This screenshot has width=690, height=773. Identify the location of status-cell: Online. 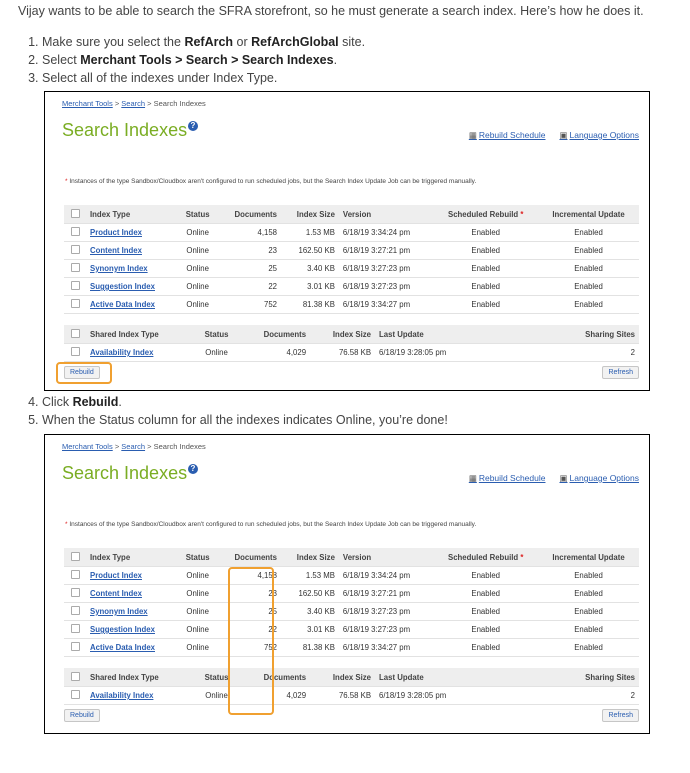
(197, 593).